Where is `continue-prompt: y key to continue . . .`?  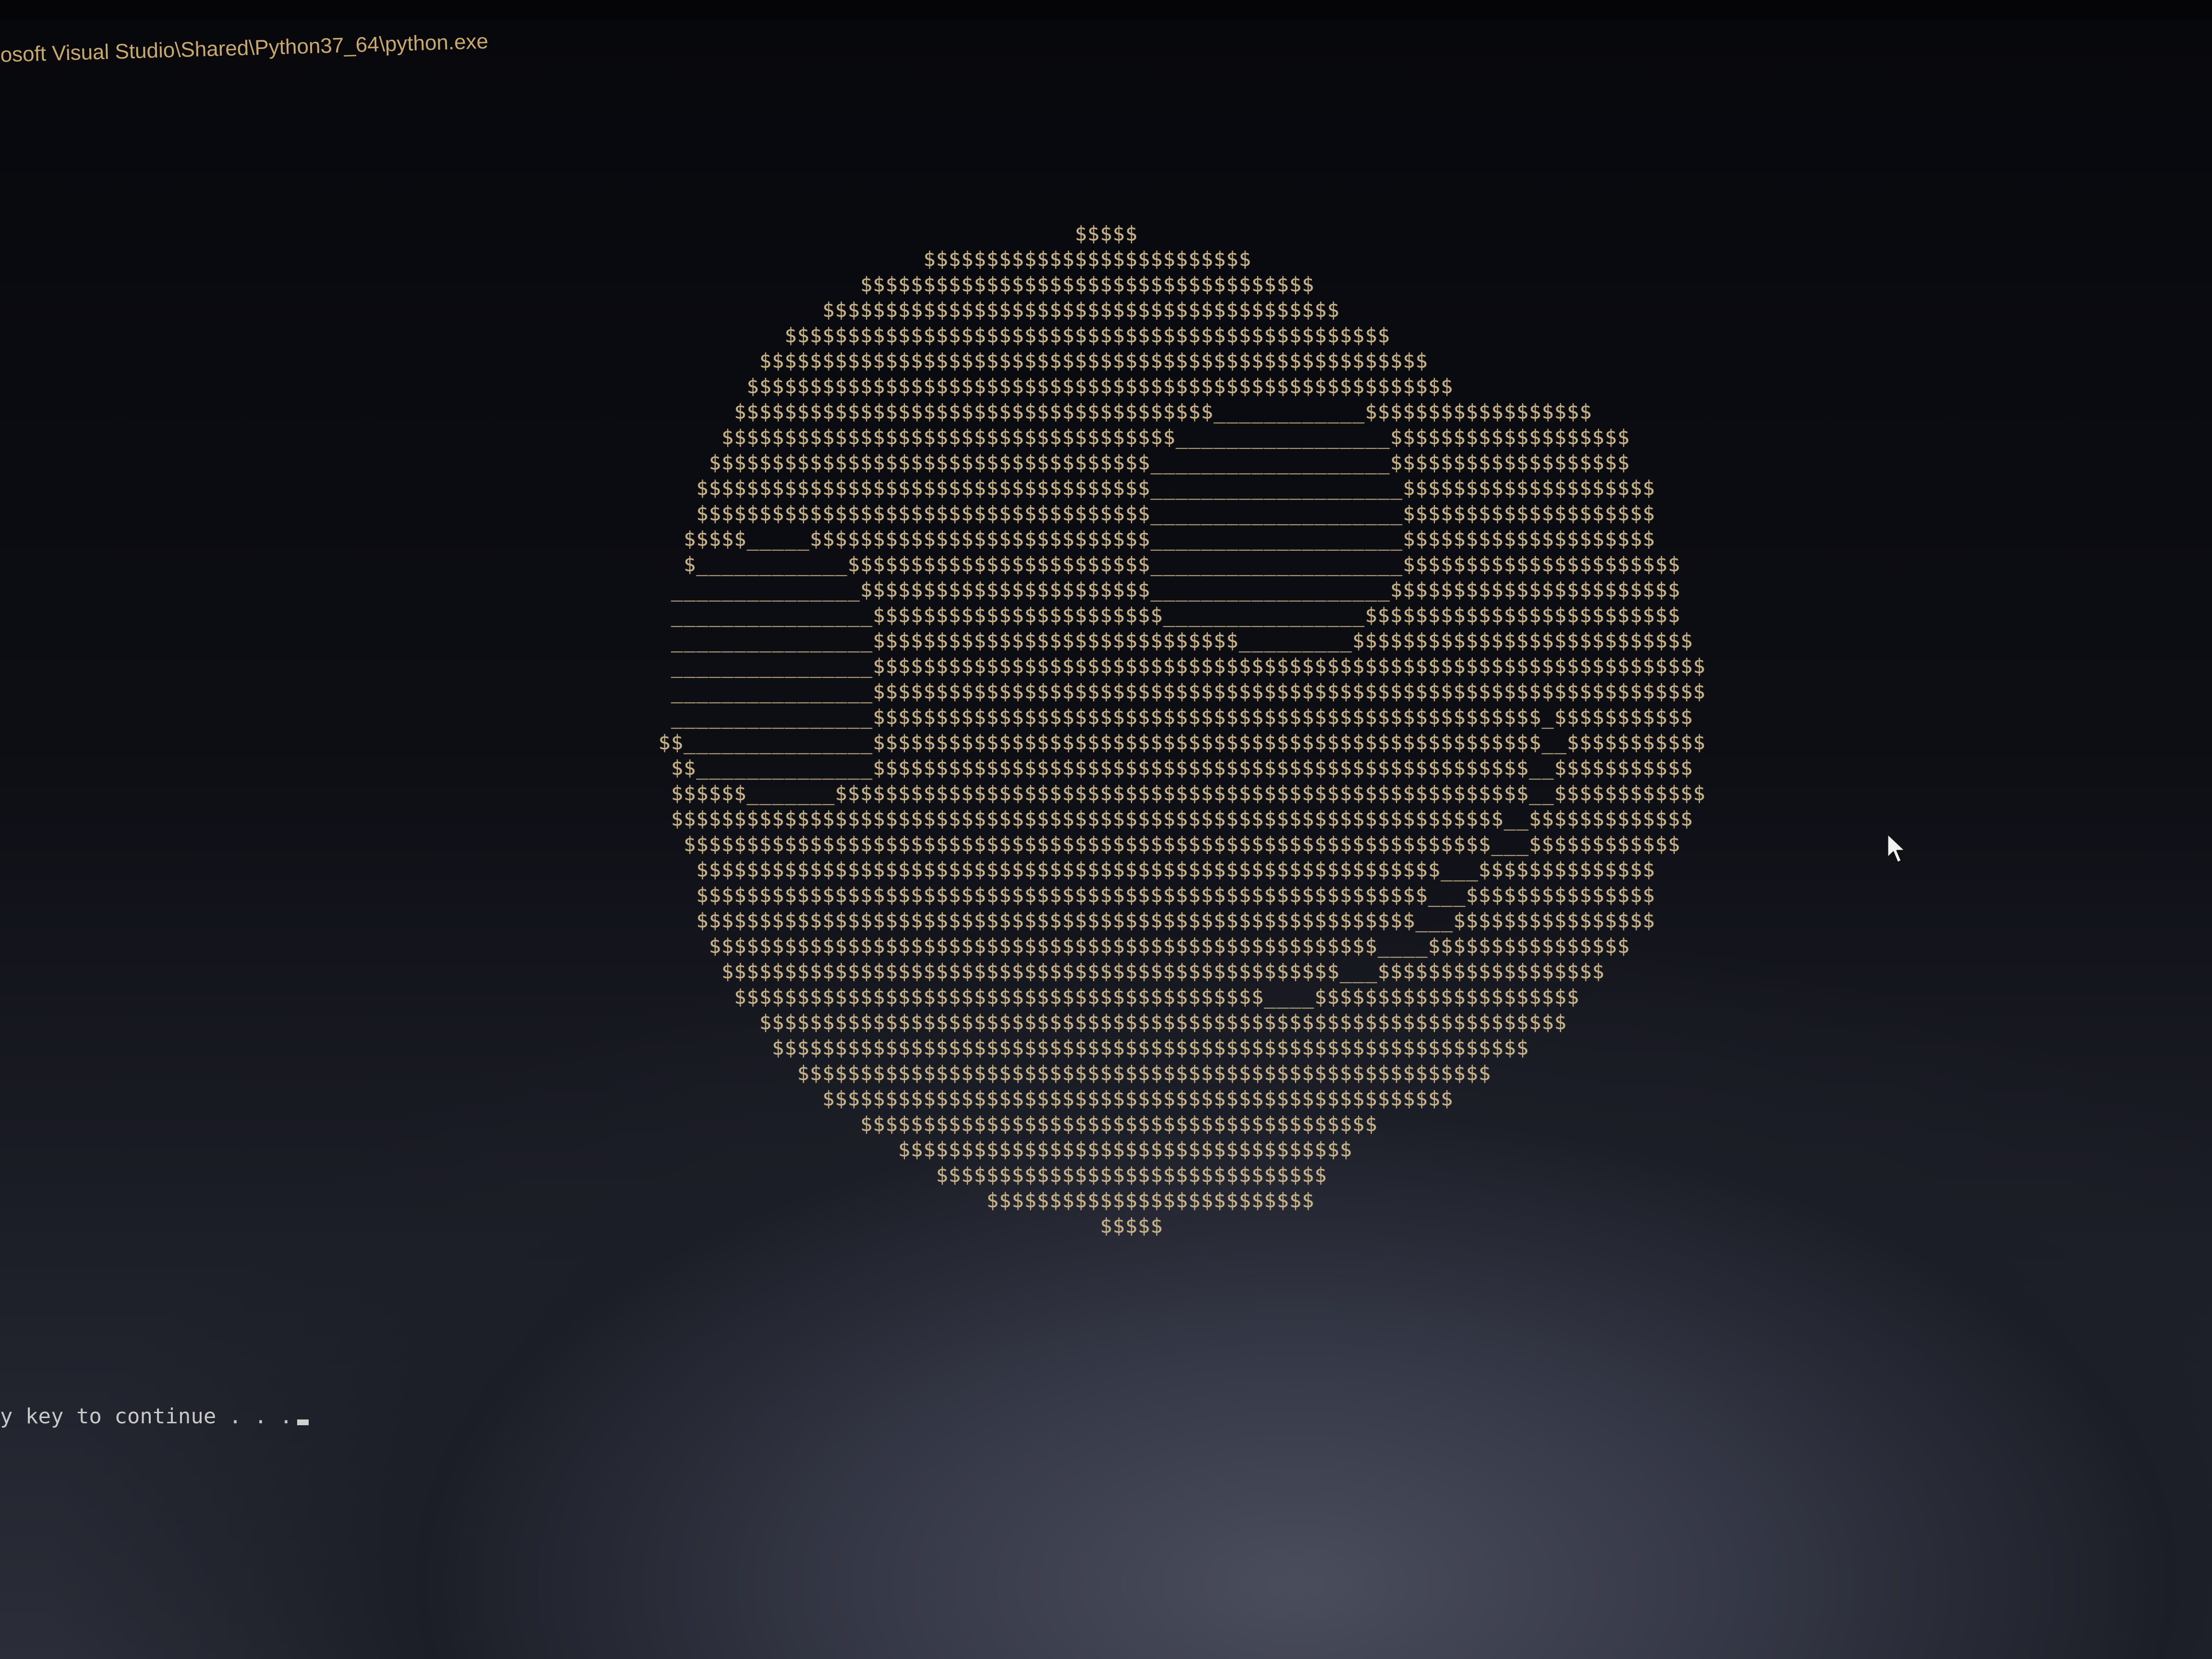
continue-prompt: y key to continue . . . is located at coordinates (155, 1416).